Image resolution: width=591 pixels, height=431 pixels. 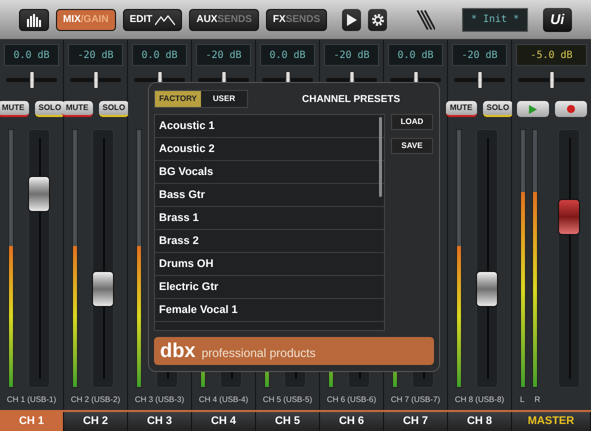 What do you see at coordinates (416, 400) in the screenshot?
I see `channel-source: CH 7 (USB-7)` at bounding box center [416, 400].